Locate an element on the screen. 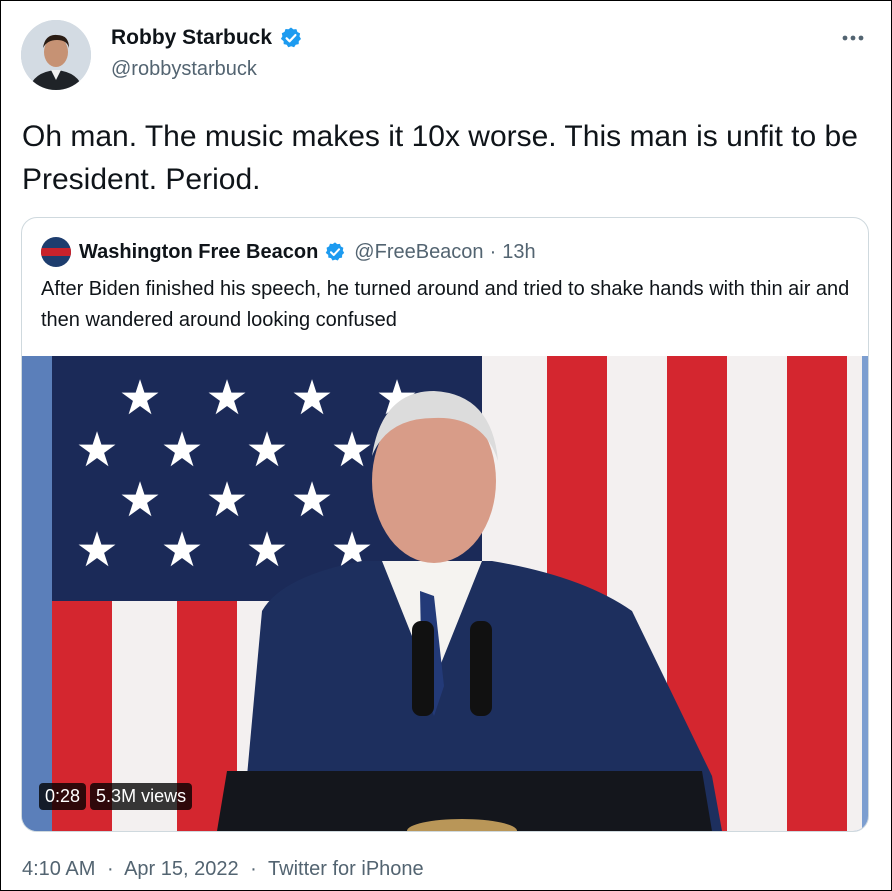 This screenshot has height=891, width=892. author-name: Robby Starbuck is located at coordinates (191, 38).